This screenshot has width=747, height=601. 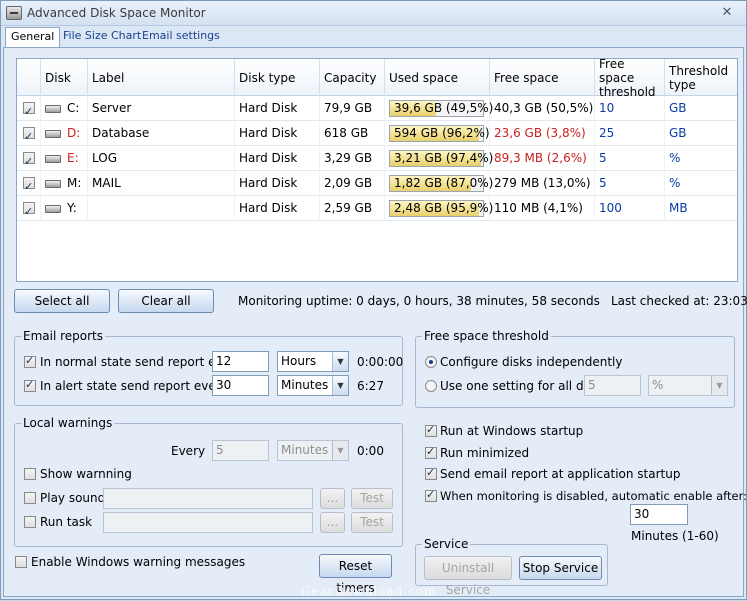 What do you see at coordinates (431, 430) in the screenshot?
I see `run-at-startup-checkbox` at bounding box center [431, 430].